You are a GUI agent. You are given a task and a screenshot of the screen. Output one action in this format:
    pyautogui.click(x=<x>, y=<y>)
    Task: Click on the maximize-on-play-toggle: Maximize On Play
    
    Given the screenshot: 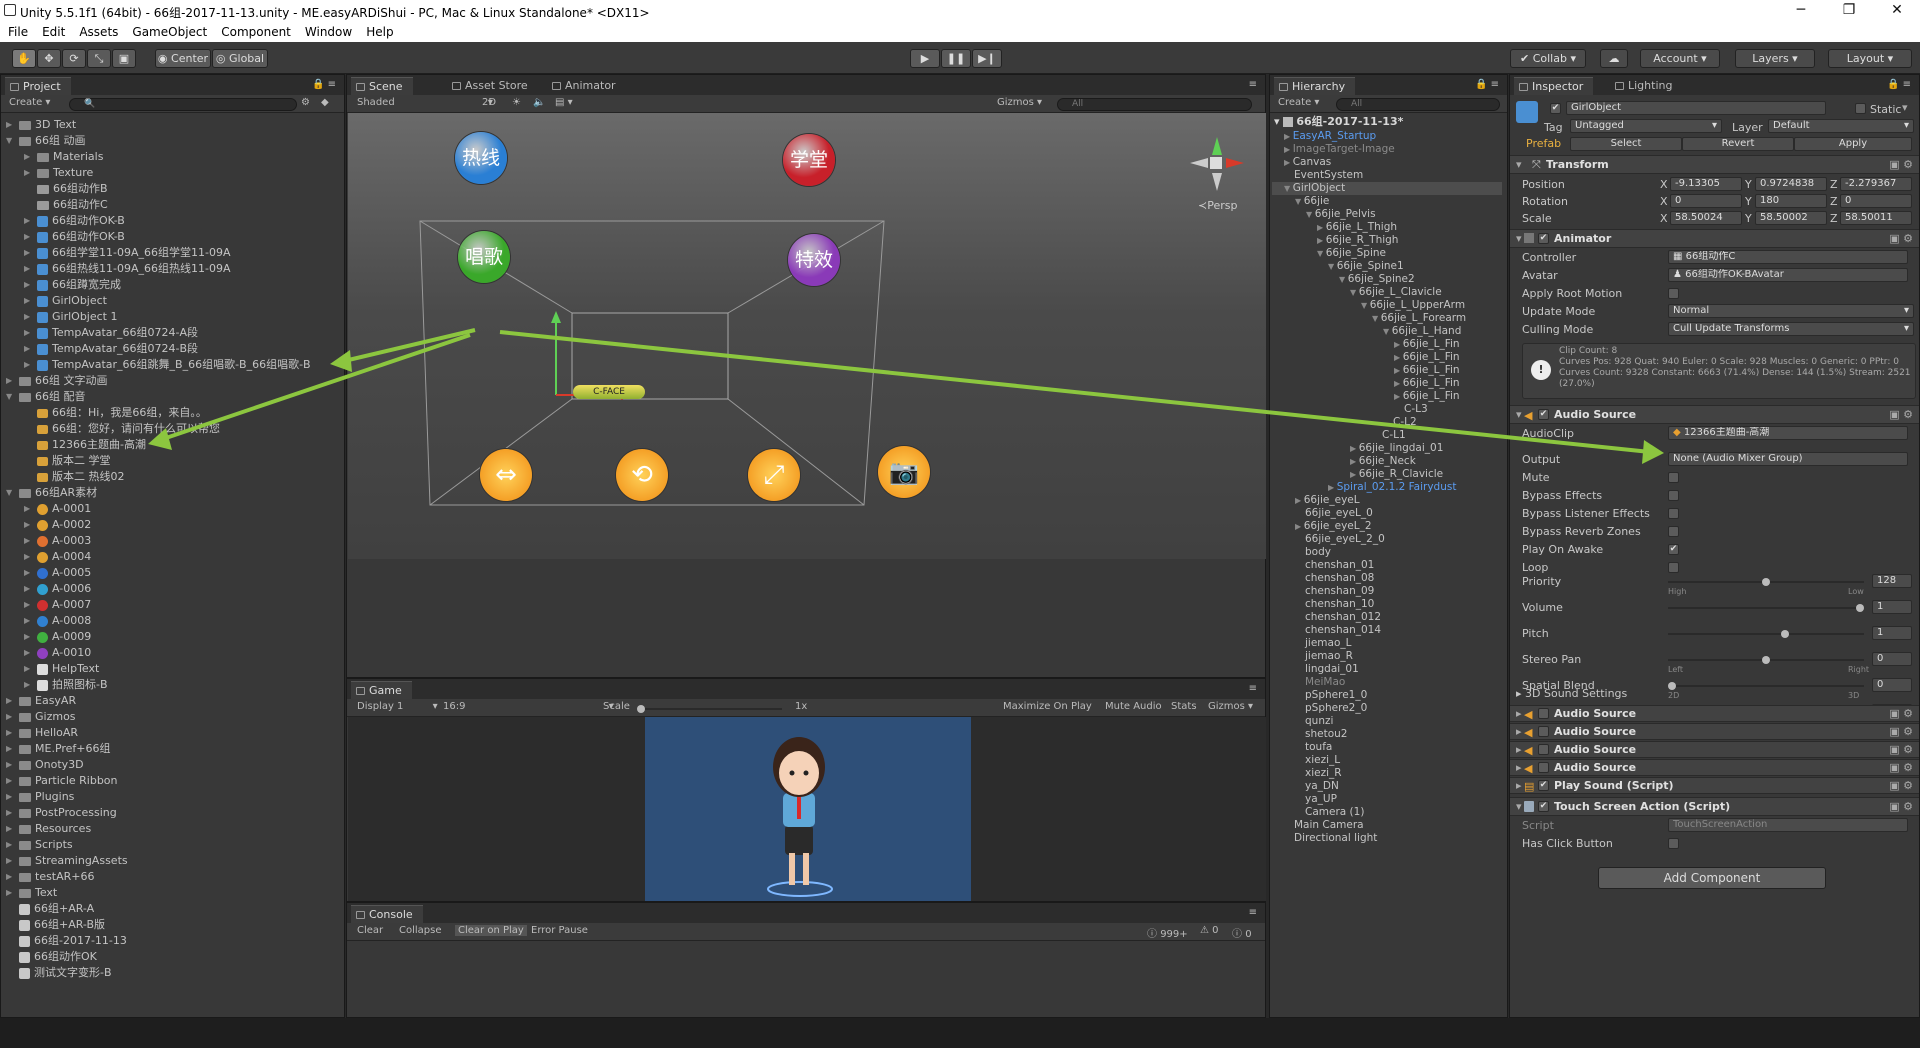 What is the action you would take?
    pyautogui.click(x=1047, y=706)
    